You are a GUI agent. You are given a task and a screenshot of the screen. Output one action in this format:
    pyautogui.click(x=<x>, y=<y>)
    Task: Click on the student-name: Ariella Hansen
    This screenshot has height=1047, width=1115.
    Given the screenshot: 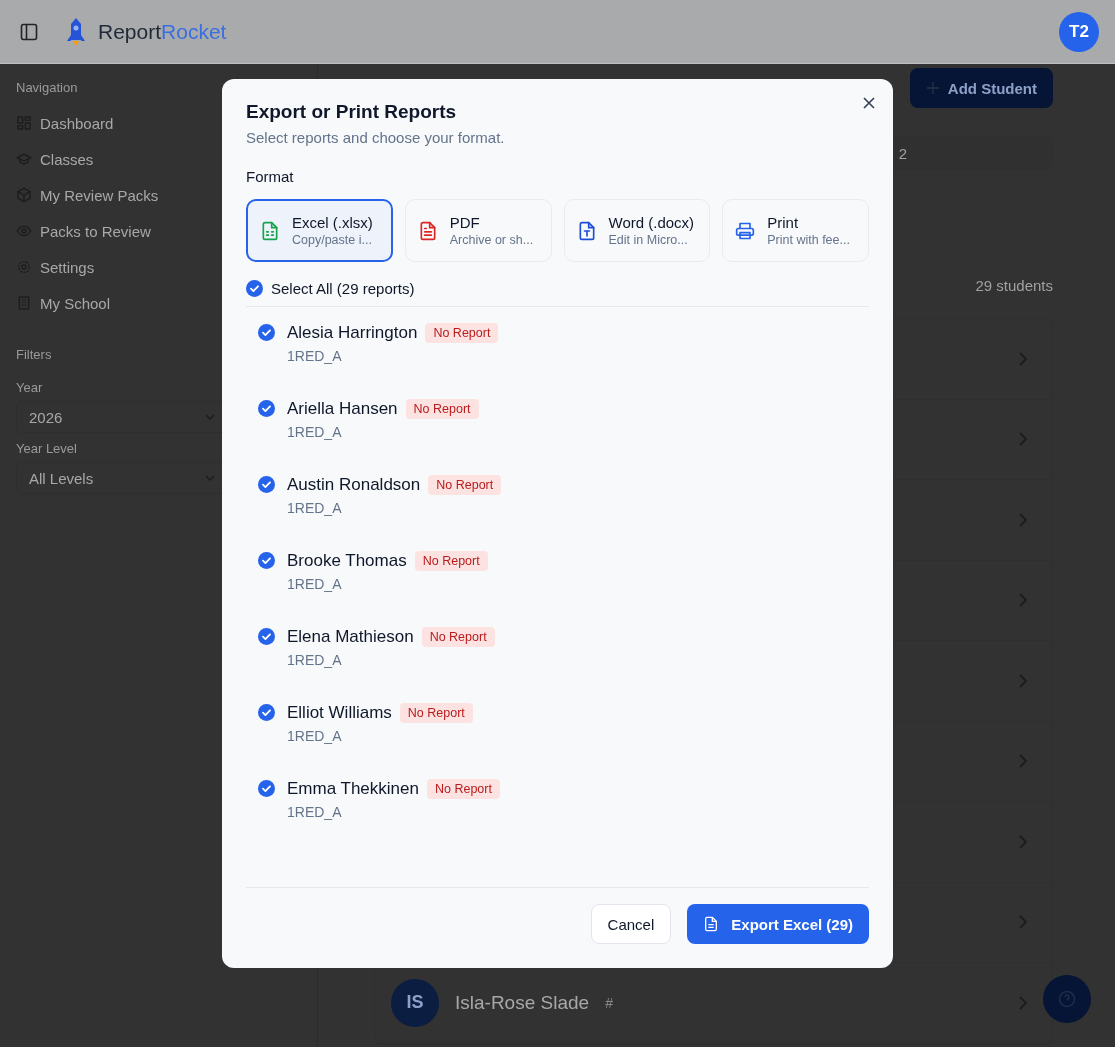 What is the action you would take?
    pyautogui.click(x=342, y=409)
    